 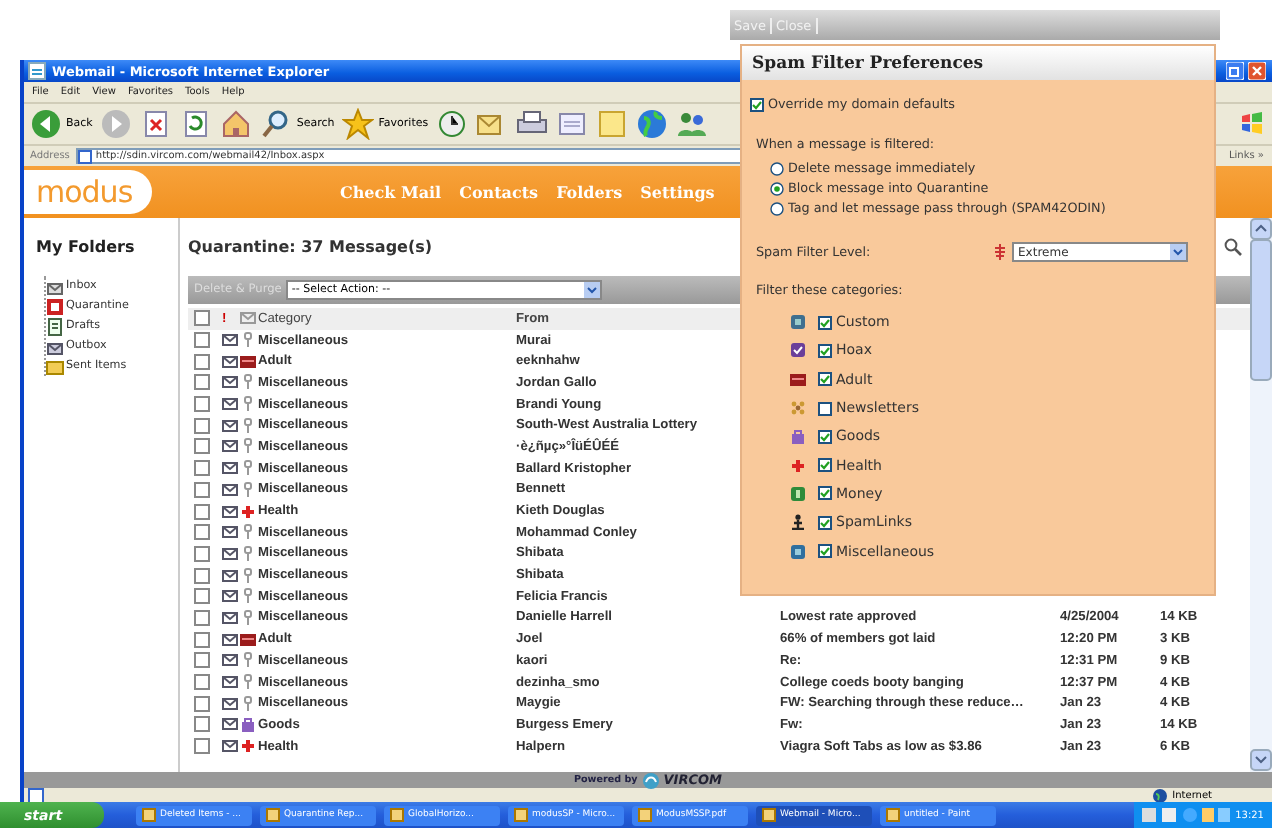 I want to click on checked-square-icon, so click(x=798, y=350).